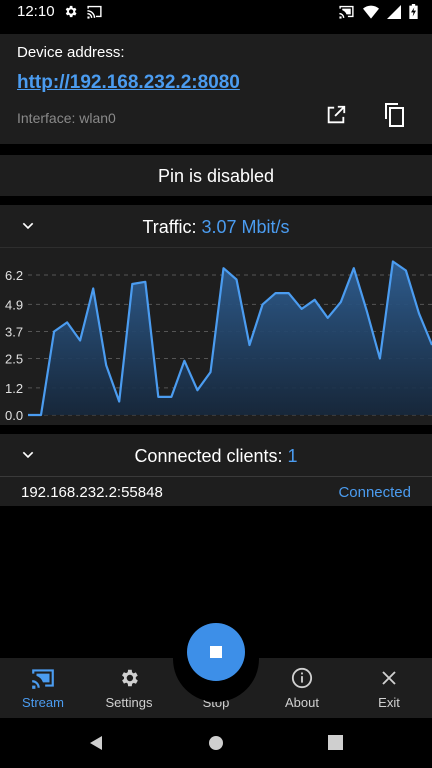 The image size is (432, 768). What do you see at coordinates (413, 14) in the screenshot?
I see `battery-icon` at bounding box center [413, 14].